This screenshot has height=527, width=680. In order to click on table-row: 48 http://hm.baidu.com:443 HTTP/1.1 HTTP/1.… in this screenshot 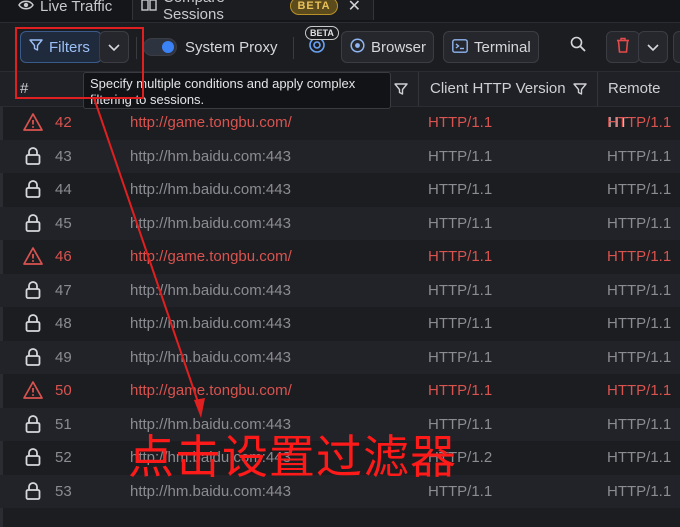, I will do `click(340, 323)`.